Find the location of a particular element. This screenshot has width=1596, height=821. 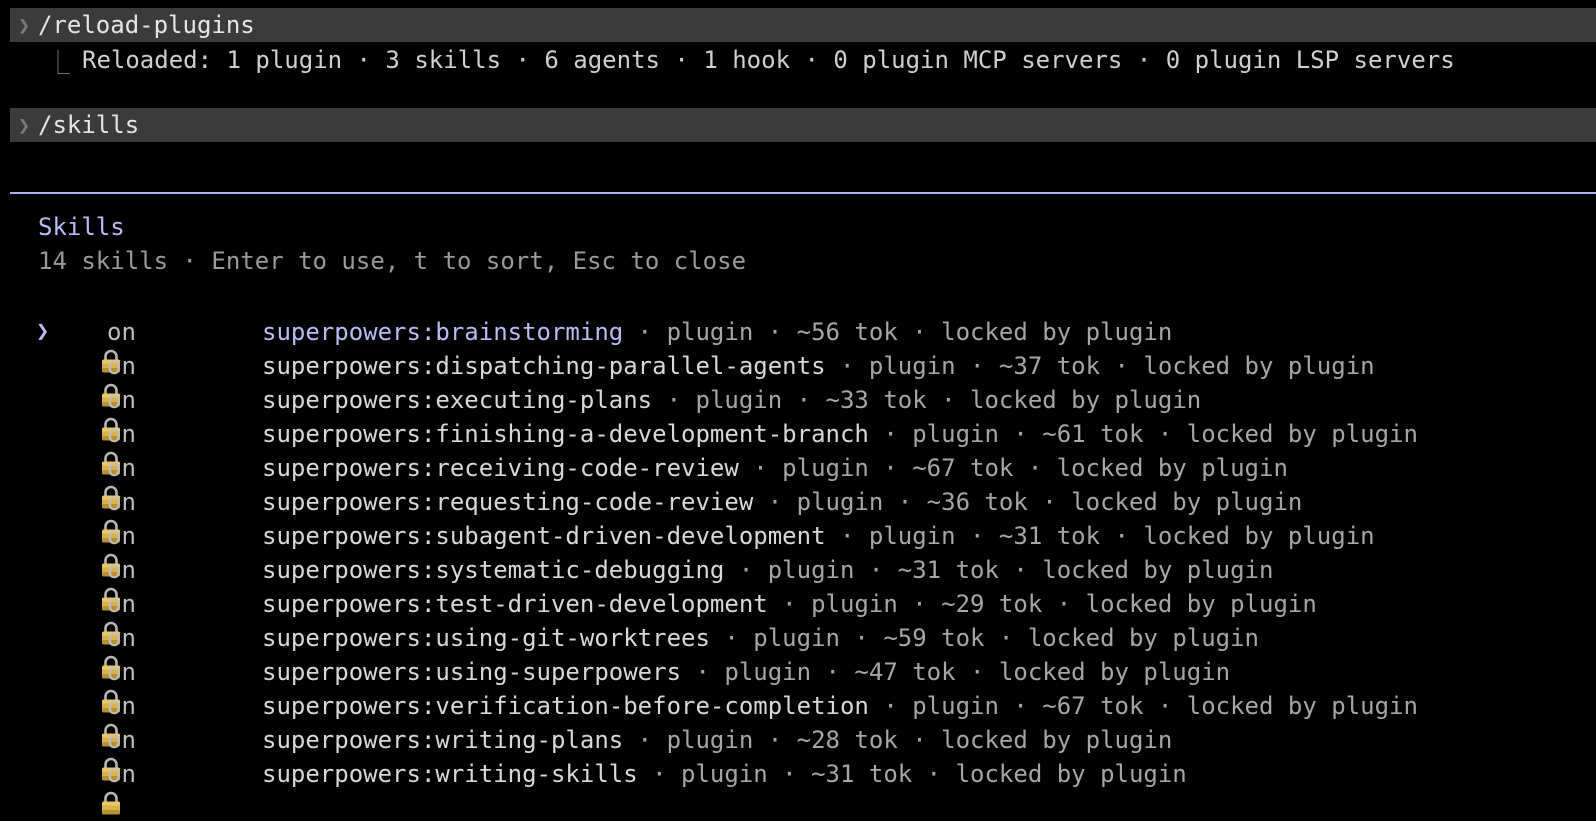

skill-meta: · plugin · ~61 tok · locked by plugin is located at coordinates (1143, 434).